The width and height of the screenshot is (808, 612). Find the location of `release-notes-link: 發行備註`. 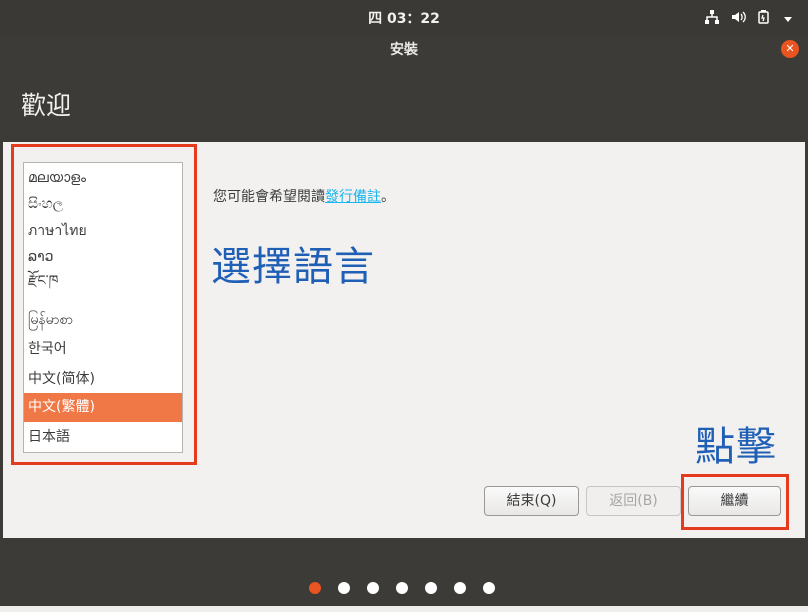

release-notes-link: 發行備註 is located at coordinates (353, 197).